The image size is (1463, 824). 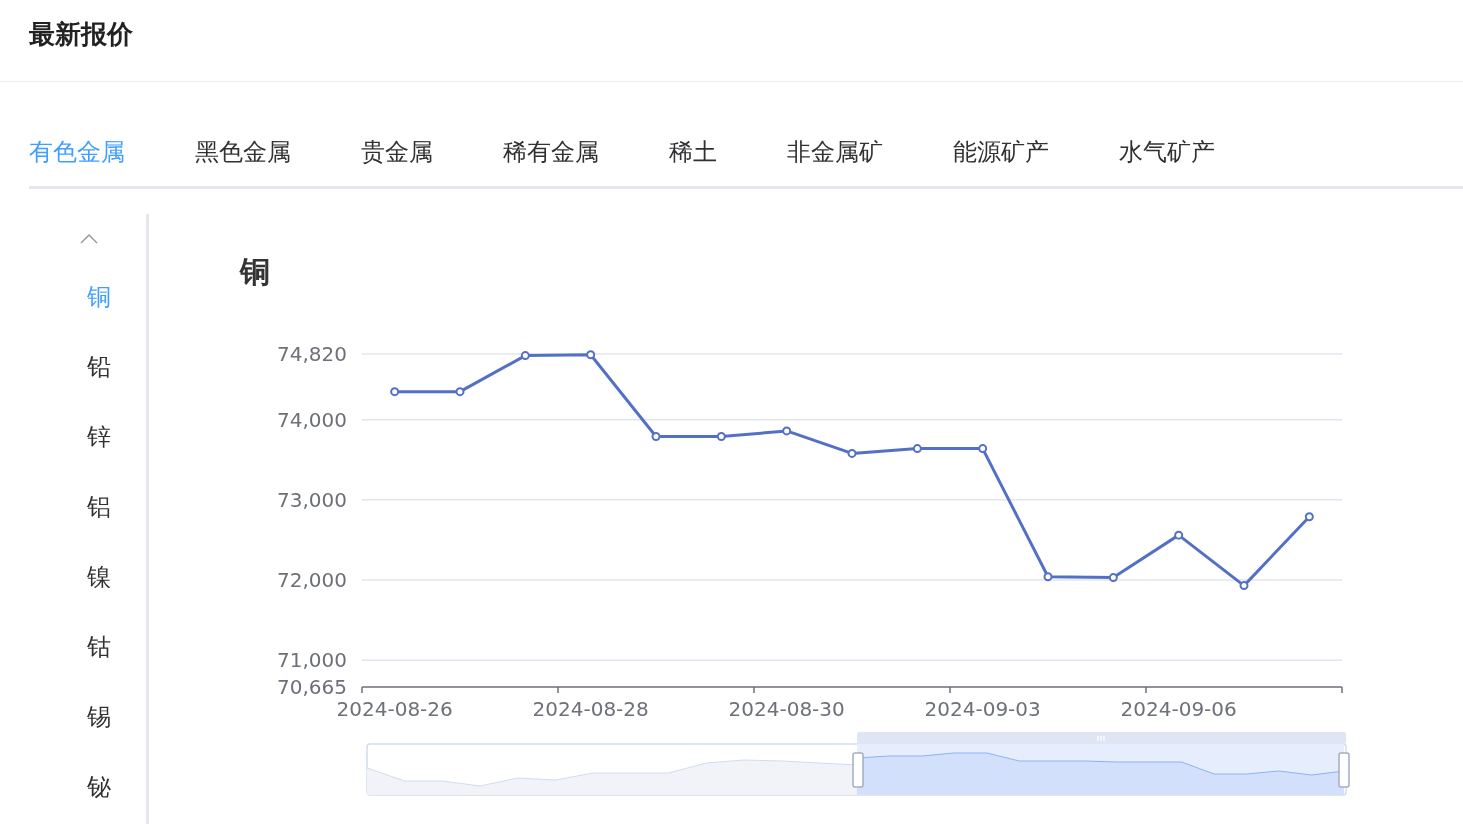 What do you see at coordinates (243, 159) in the screenshot?
I see `category-tab: 黑色金属` at bounding box center [243, 159].